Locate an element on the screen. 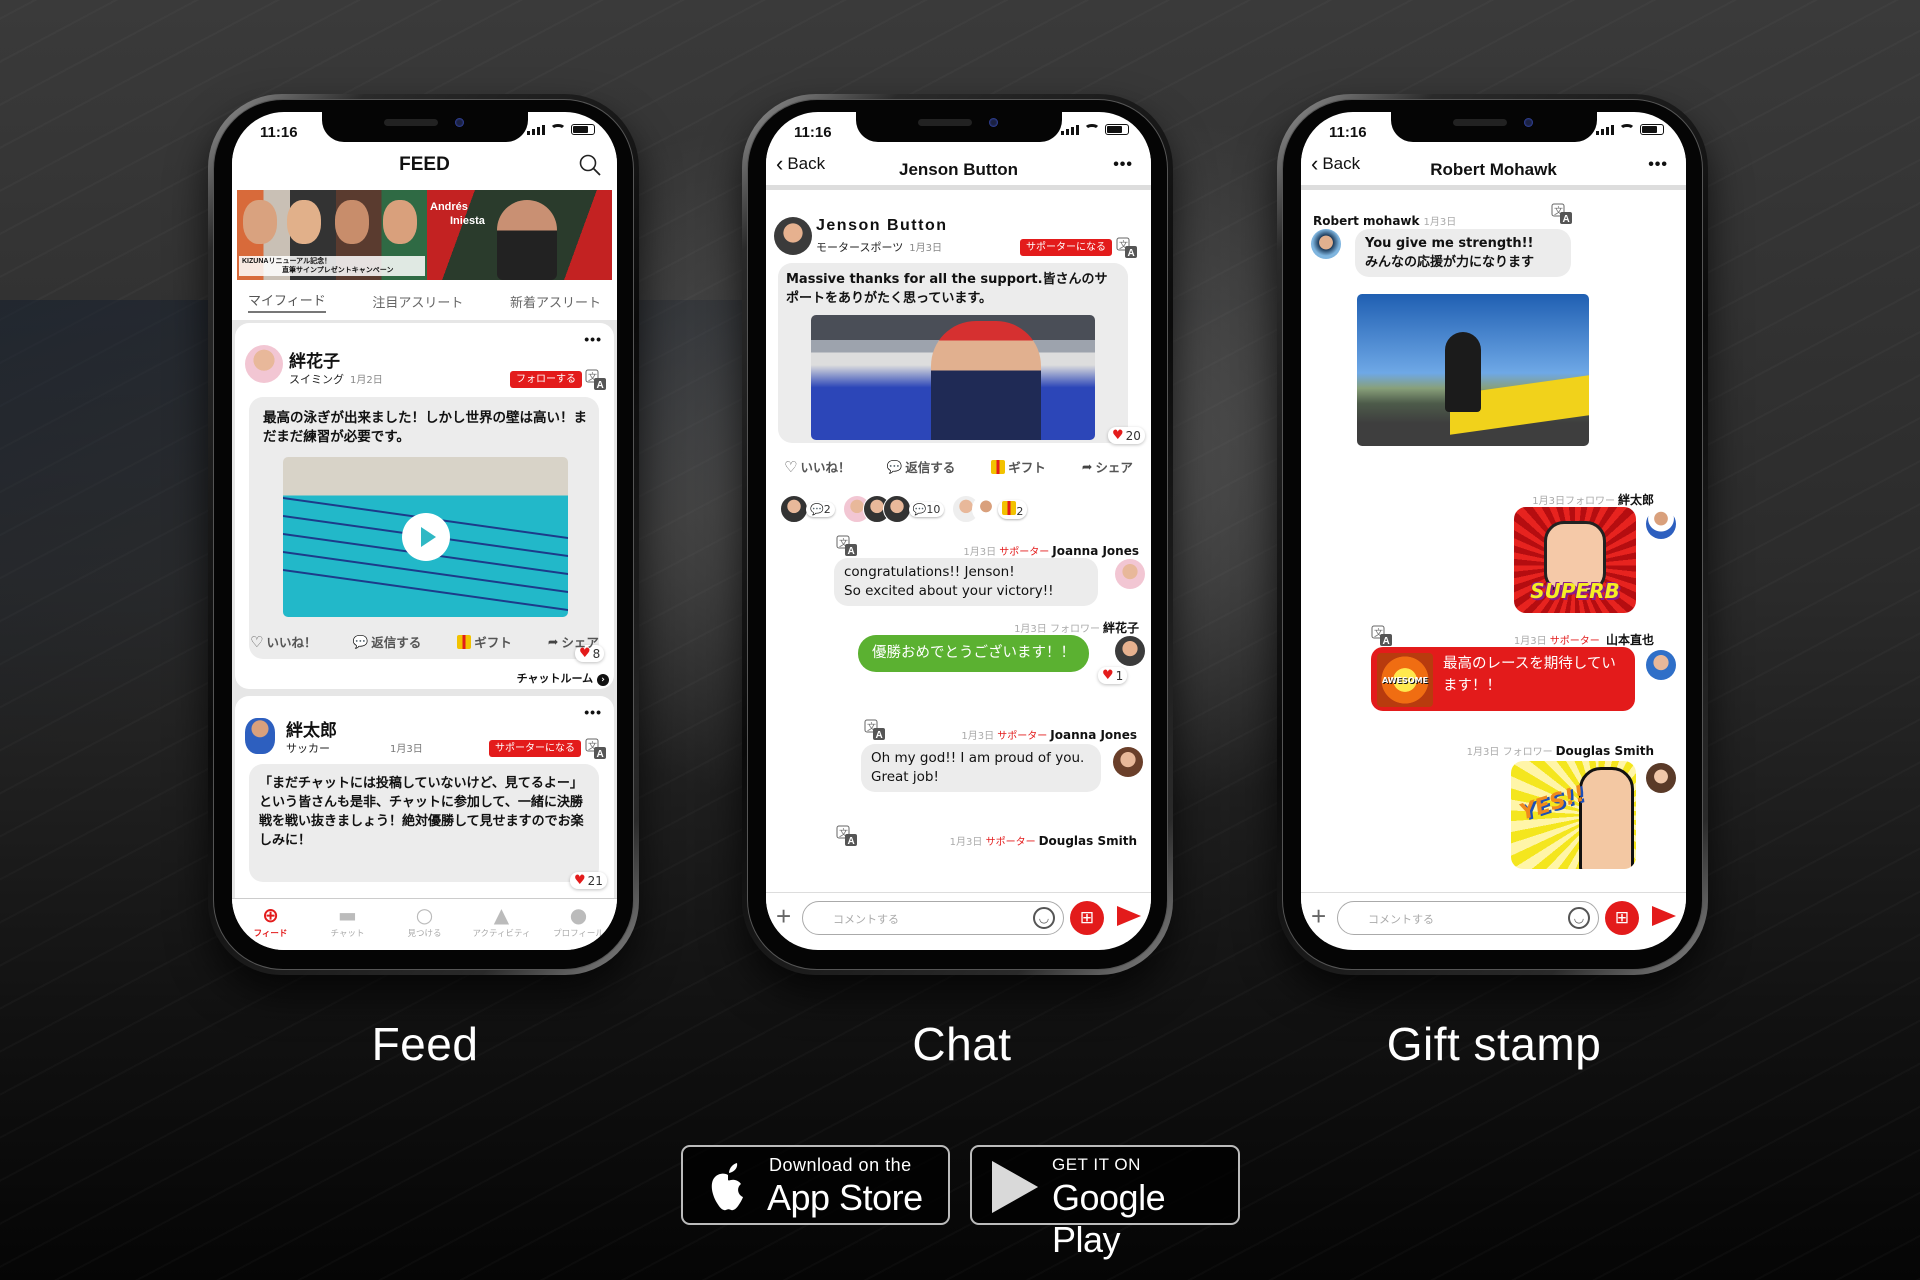 This screenshot has height=1280, width=1920. post-video is located at coordinates (425, 537).